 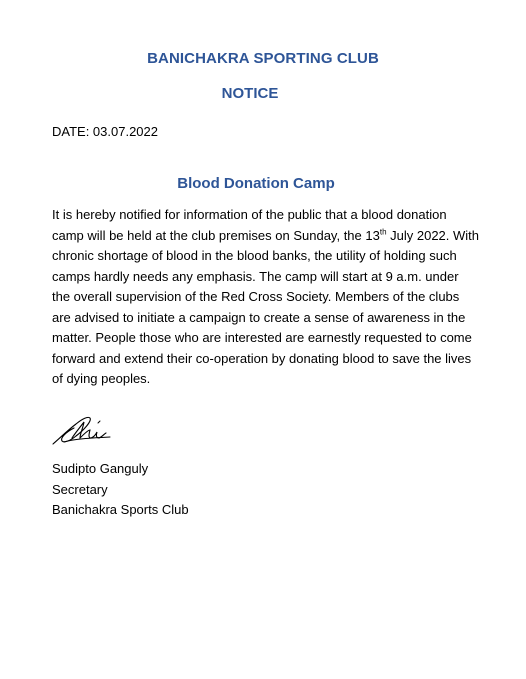 What do you see at coordinates (100, 468) in the screenshot?
I see `signatory-name: Sudipto Ganguly` at bounding box center [100, 468].